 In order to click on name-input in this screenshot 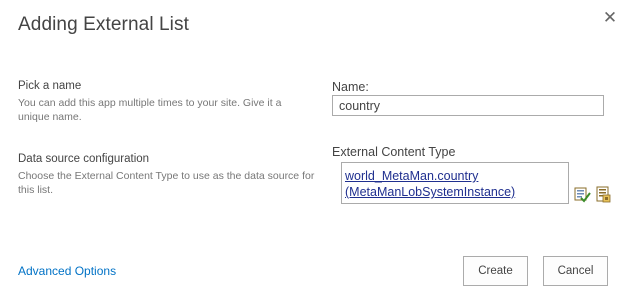, I will do `click(468, 105)`.